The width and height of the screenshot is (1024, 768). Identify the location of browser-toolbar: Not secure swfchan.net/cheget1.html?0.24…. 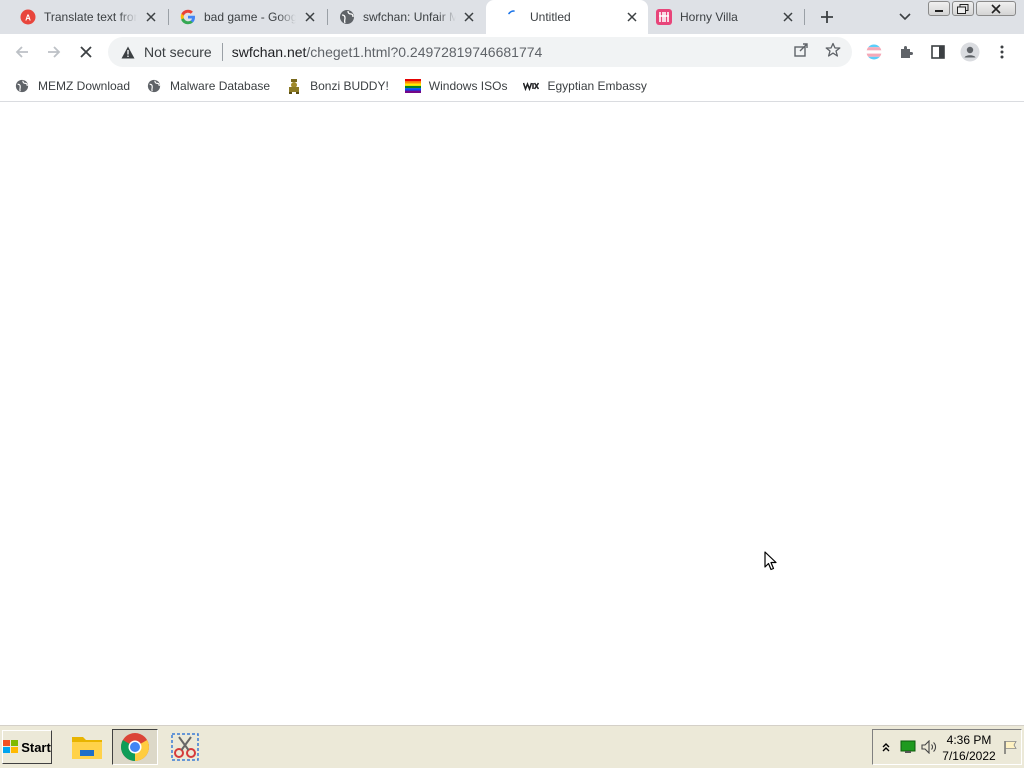
(512, 52).